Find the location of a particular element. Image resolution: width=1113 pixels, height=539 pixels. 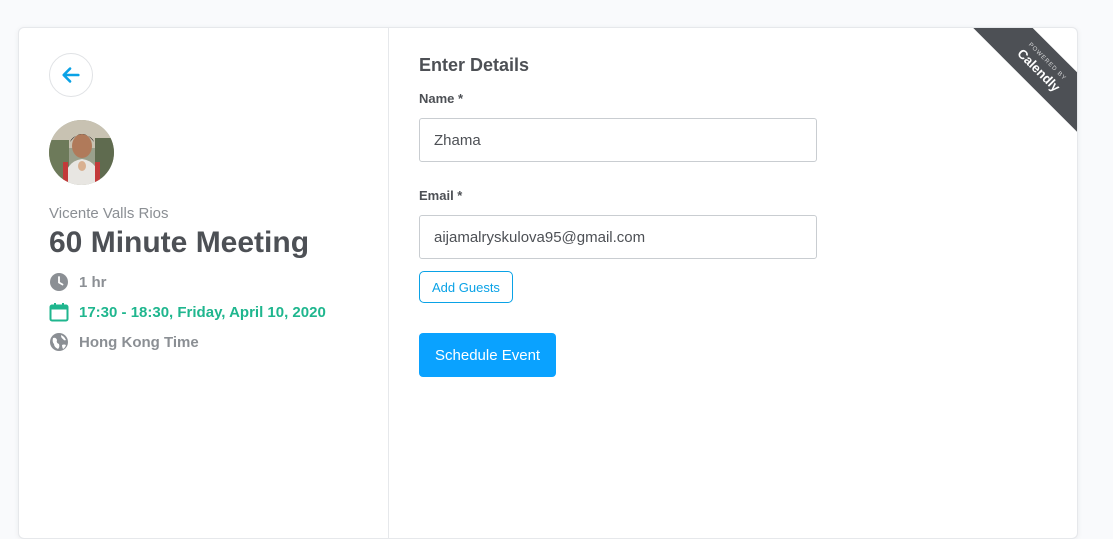

name-label: Name * is located at coordinates (441, 98).